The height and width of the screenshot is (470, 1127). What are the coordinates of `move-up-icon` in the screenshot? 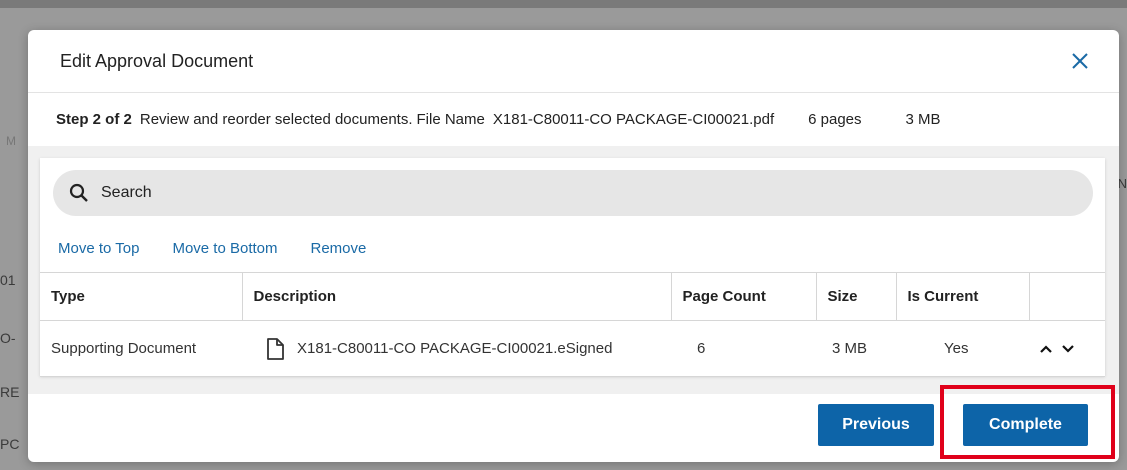 It's located at (1046, 349).